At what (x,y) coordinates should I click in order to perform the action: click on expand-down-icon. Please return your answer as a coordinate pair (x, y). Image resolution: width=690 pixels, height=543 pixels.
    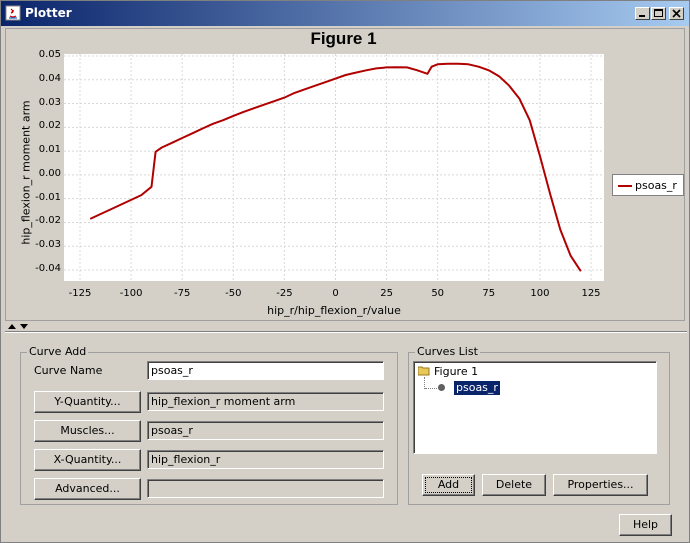
    Looking at the image, I should click on (24, 326).